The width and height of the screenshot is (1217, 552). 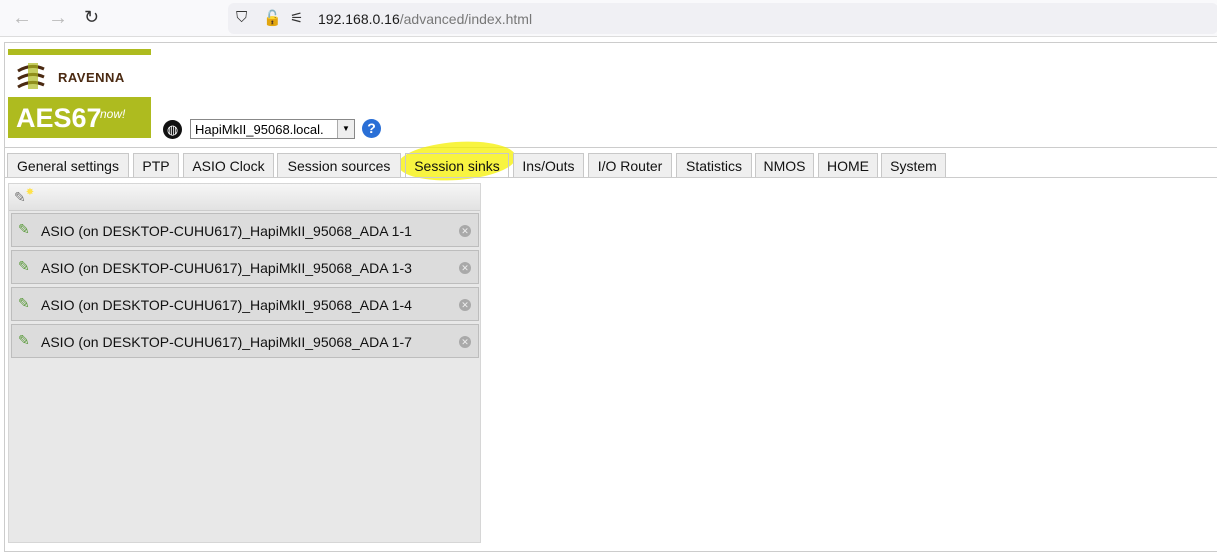 What do you see at coordinates (68, 165) in the screenshot?
I see `tab-general-settings: General settings` at bounding box center [68, 165].